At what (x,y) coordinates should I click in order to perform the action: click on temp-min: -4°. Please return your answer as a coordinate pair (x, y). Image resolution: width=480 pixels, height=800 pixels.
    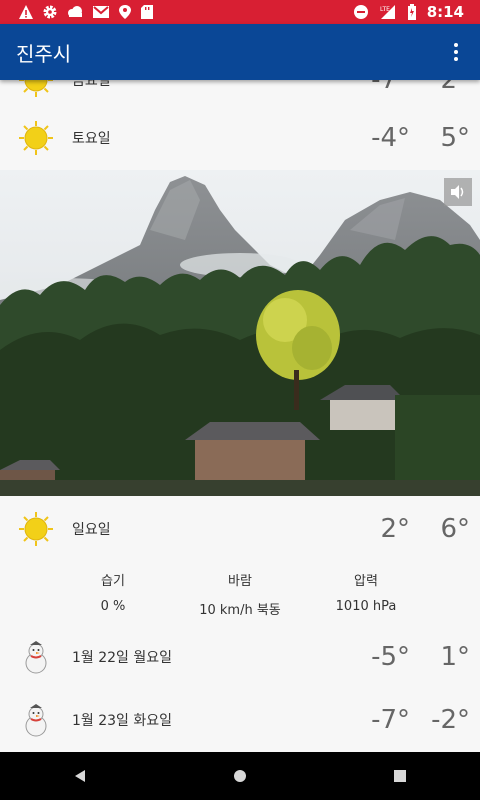
    Looking at the image, I should click on (390, 138).